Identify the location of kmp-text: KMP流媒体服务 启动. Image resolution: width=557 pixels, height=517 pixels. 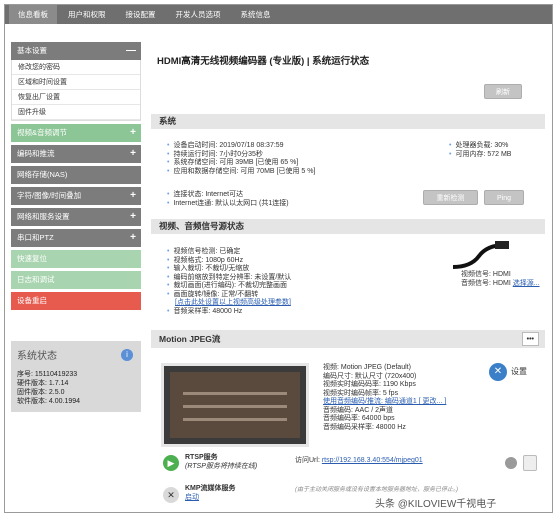
(210, 493).